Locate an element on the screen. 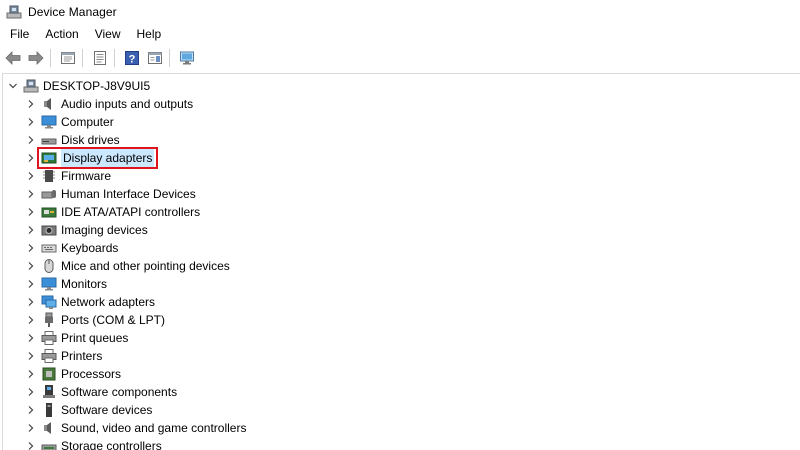 Image resolution: width=800 pixels, height=450 pixels. scan-hardware-button is located at coordinates (187, 58).